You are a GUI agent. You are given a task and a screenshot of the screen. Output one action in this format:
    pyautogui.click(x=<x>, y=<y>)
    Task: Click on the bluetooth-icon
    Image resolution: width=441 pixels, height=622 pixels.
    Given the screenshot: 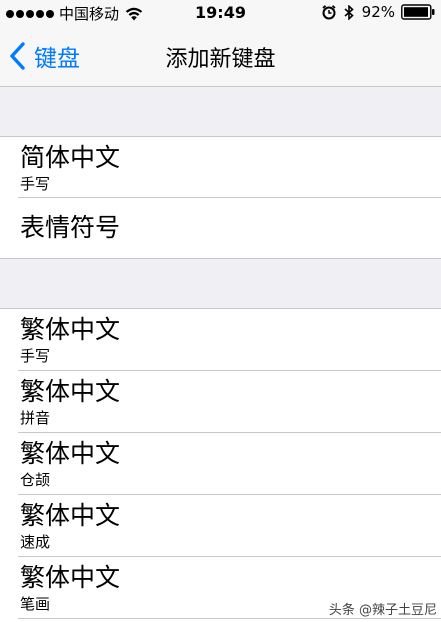 What is the action you would take?
    pyautogui.click(x=349, y=12)
    